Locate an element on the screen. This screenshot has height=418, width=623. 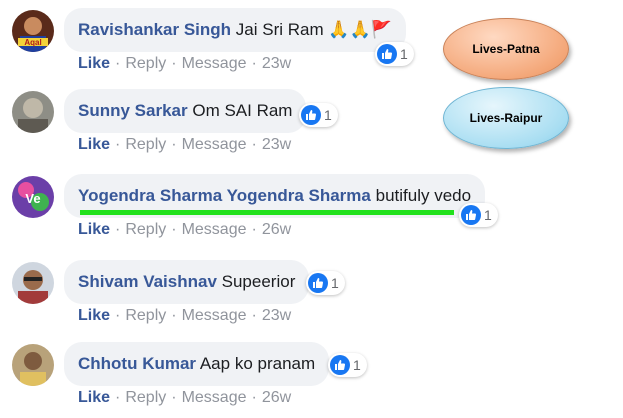
callout-lives-raipur: Lives-Raipur is located at coordinates (506, 118).